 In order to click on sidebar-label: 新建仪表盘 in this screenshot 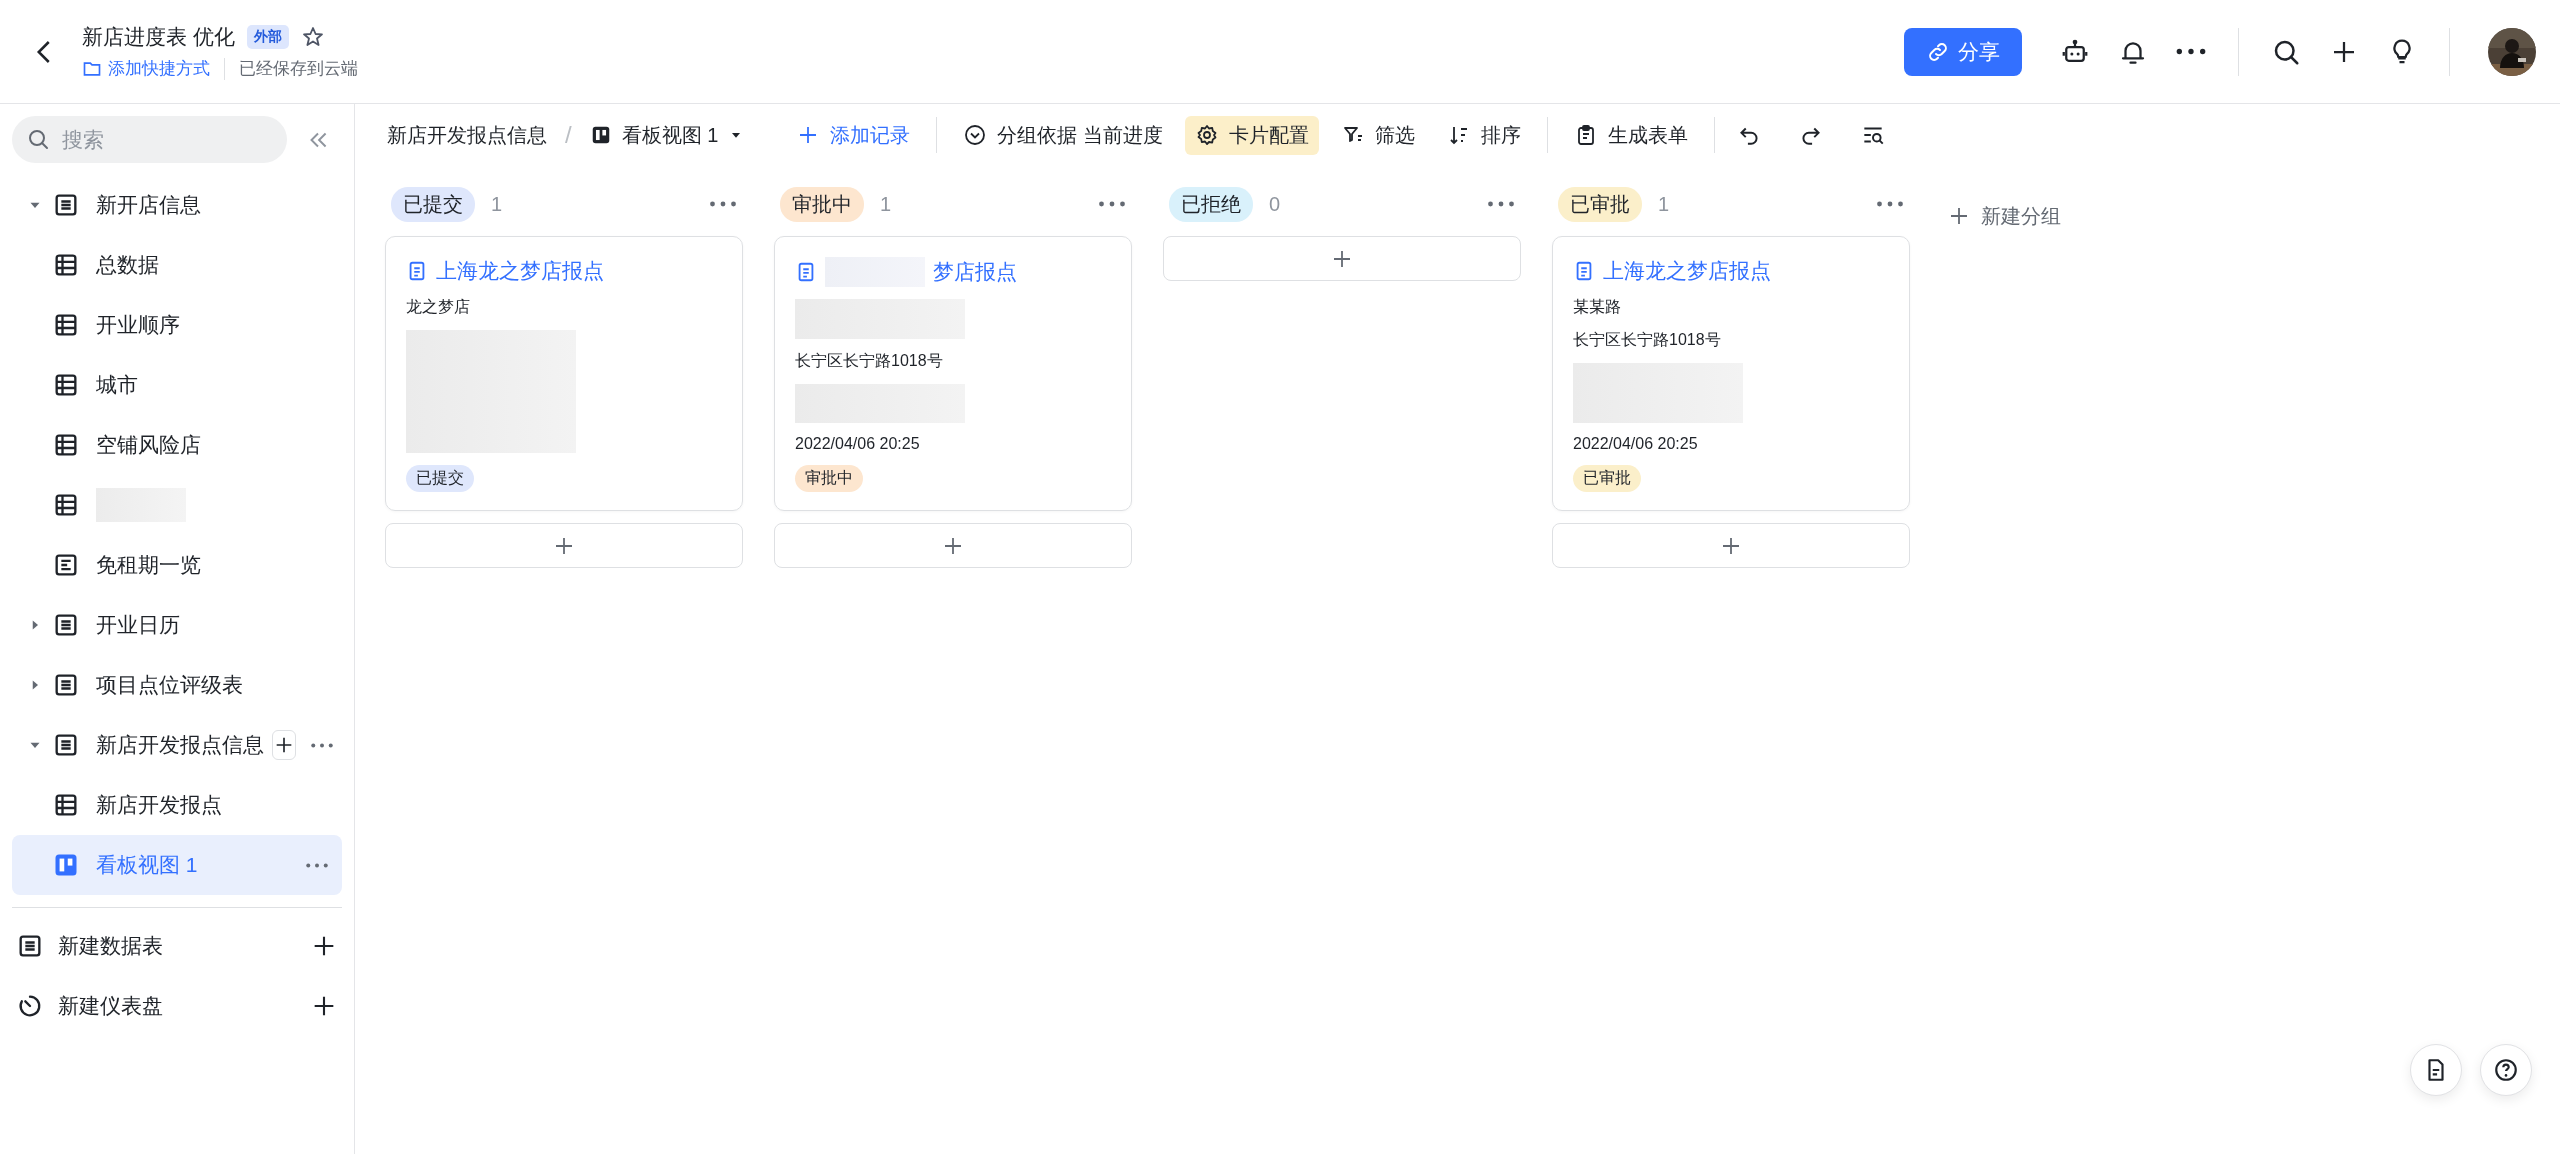, I will do `click(177, 1006)`.